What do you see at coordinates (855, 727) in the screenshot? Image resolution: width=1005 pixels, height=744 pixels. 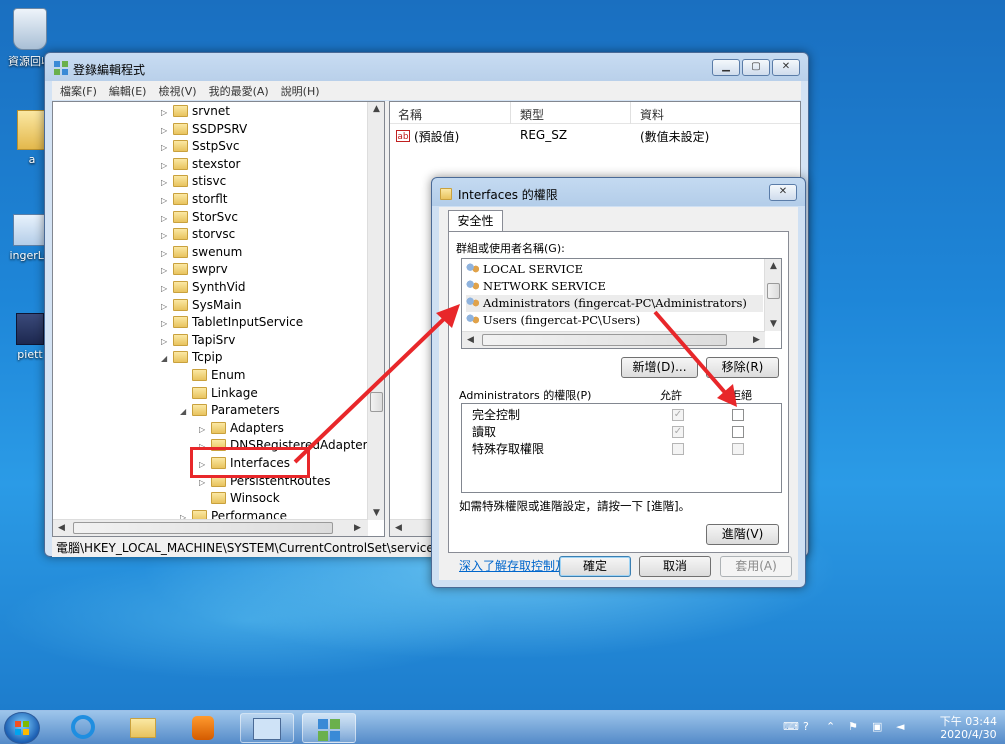 I see `flag-icon: ⚑` at bounding box center [855, 727].